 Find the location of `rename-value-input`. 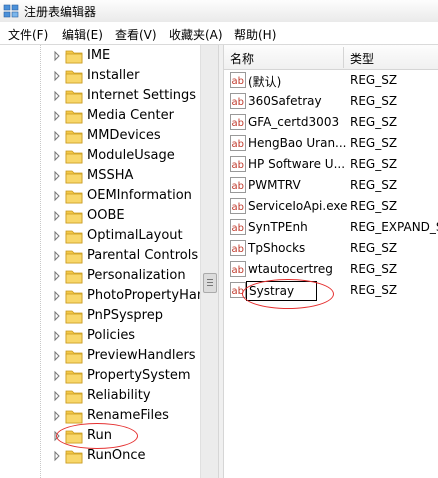

rename-value-input is located at coordinates (281, 291).